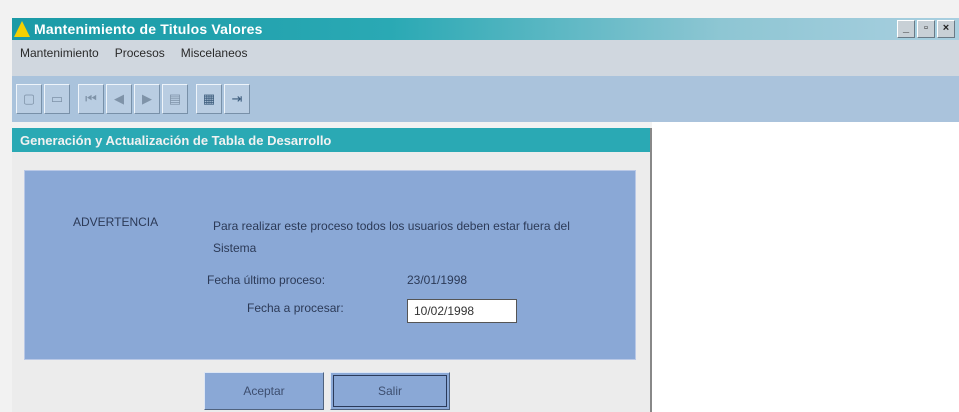 The image size is (959, 412). What do you see at coordinates (390, 391) in the screenshot?
I see `exit-button: Salir` at bounding box center [390, 391].